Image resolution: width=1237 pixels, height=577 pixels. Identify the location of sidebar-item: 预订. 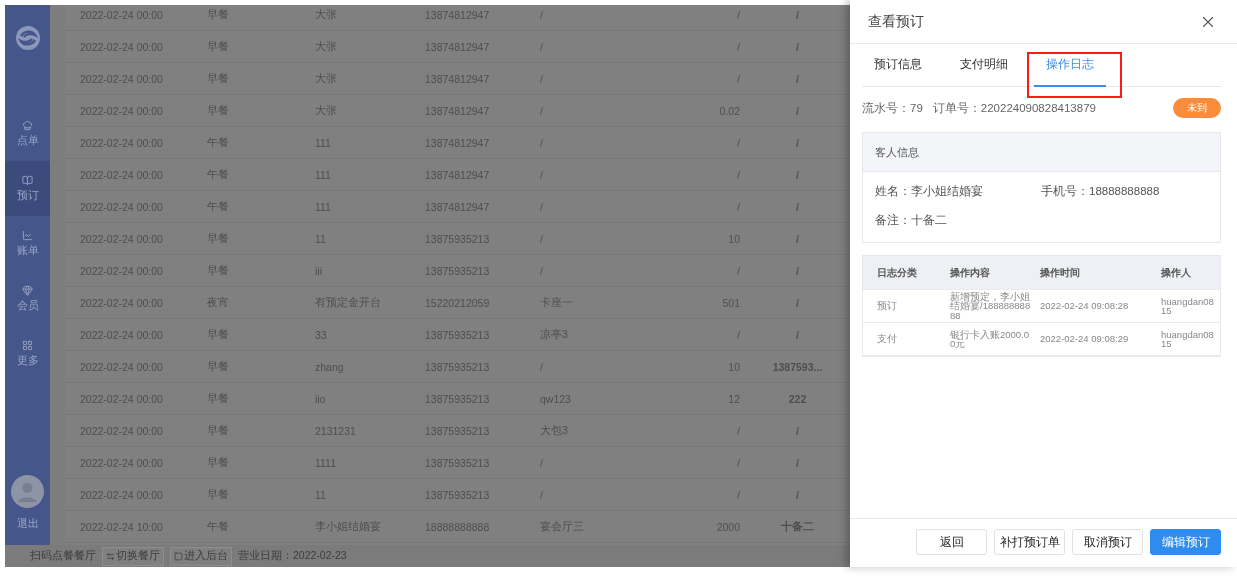
(27, 188).